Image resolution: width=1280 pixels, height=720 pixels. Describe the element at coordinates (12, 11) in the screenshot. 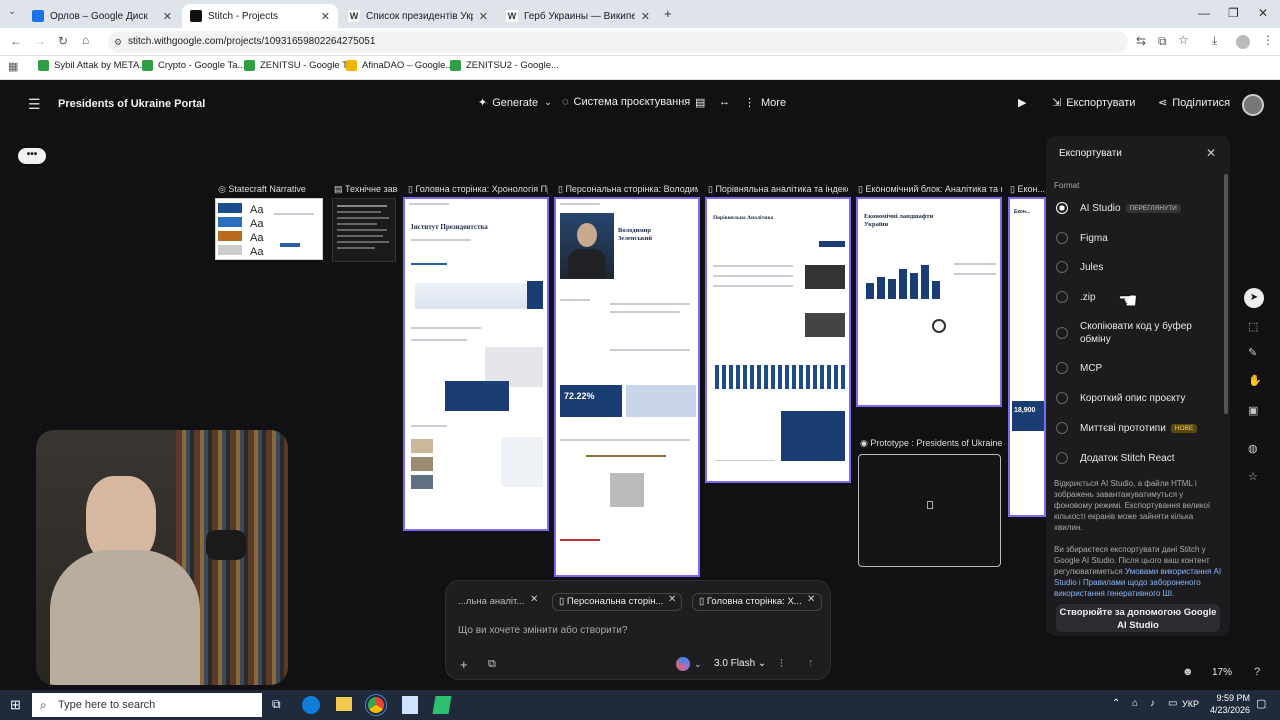

I see `tab-list-chevron-icon: ⌄` at that location.